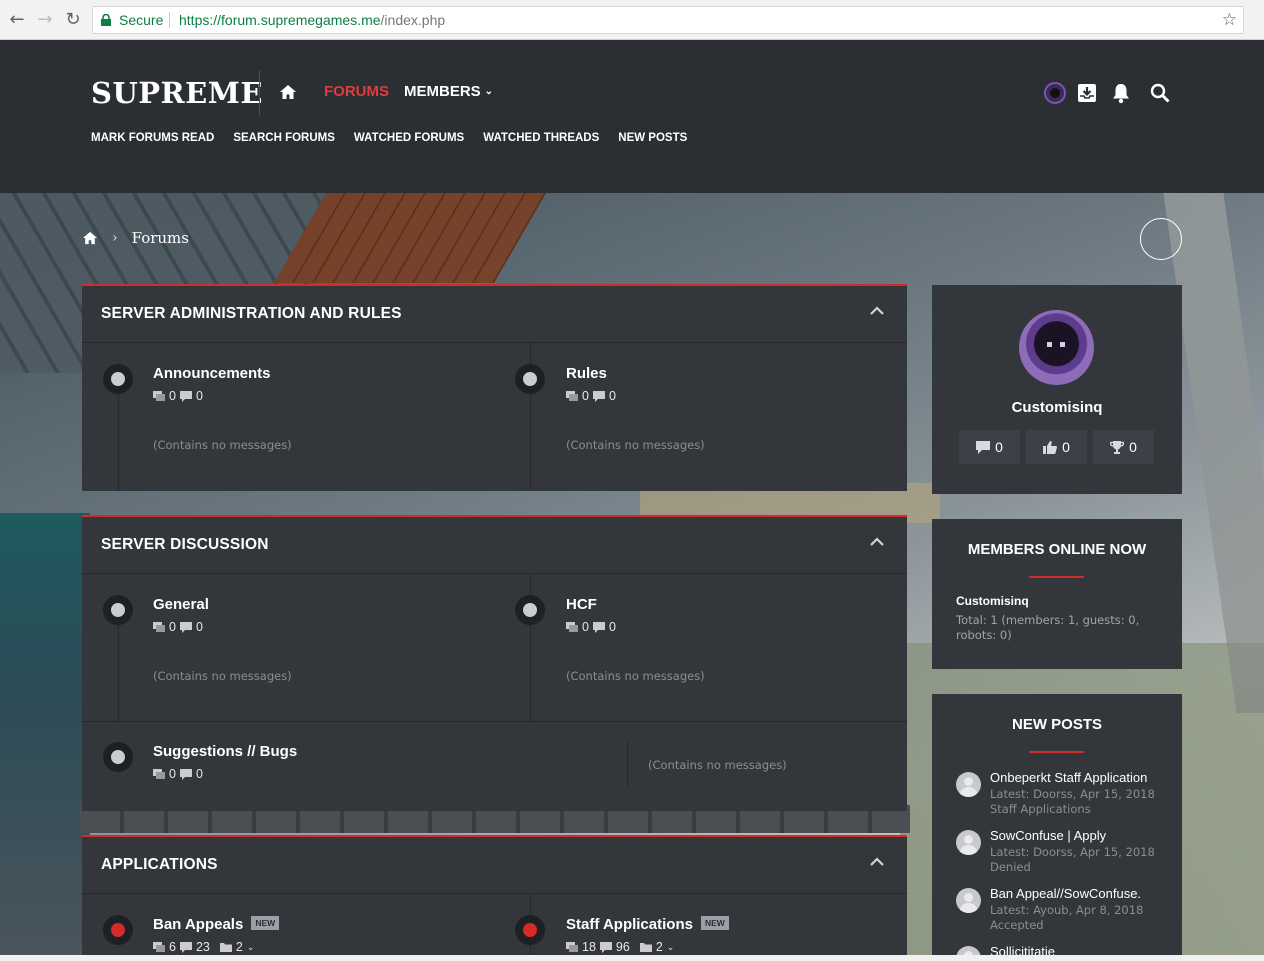 The height and width of the screenshot is (961, 1264). I want to click on reload-icon: ↻, so click(73, 20).